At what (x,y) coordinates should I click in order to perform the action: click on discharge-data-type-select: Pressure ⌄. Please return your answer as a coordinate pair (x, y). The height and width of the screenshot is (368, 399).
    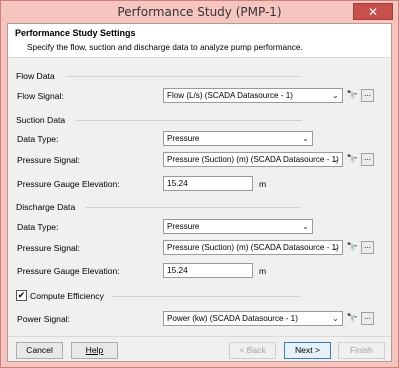
    Looking at the image, I should click on (238, 226).